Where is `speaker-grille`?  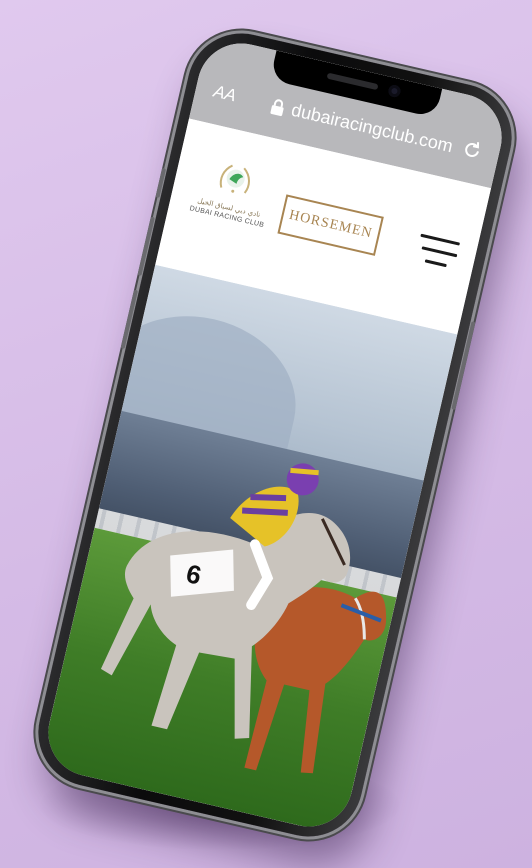
speaker-grille is located at coordinates (352, 81).